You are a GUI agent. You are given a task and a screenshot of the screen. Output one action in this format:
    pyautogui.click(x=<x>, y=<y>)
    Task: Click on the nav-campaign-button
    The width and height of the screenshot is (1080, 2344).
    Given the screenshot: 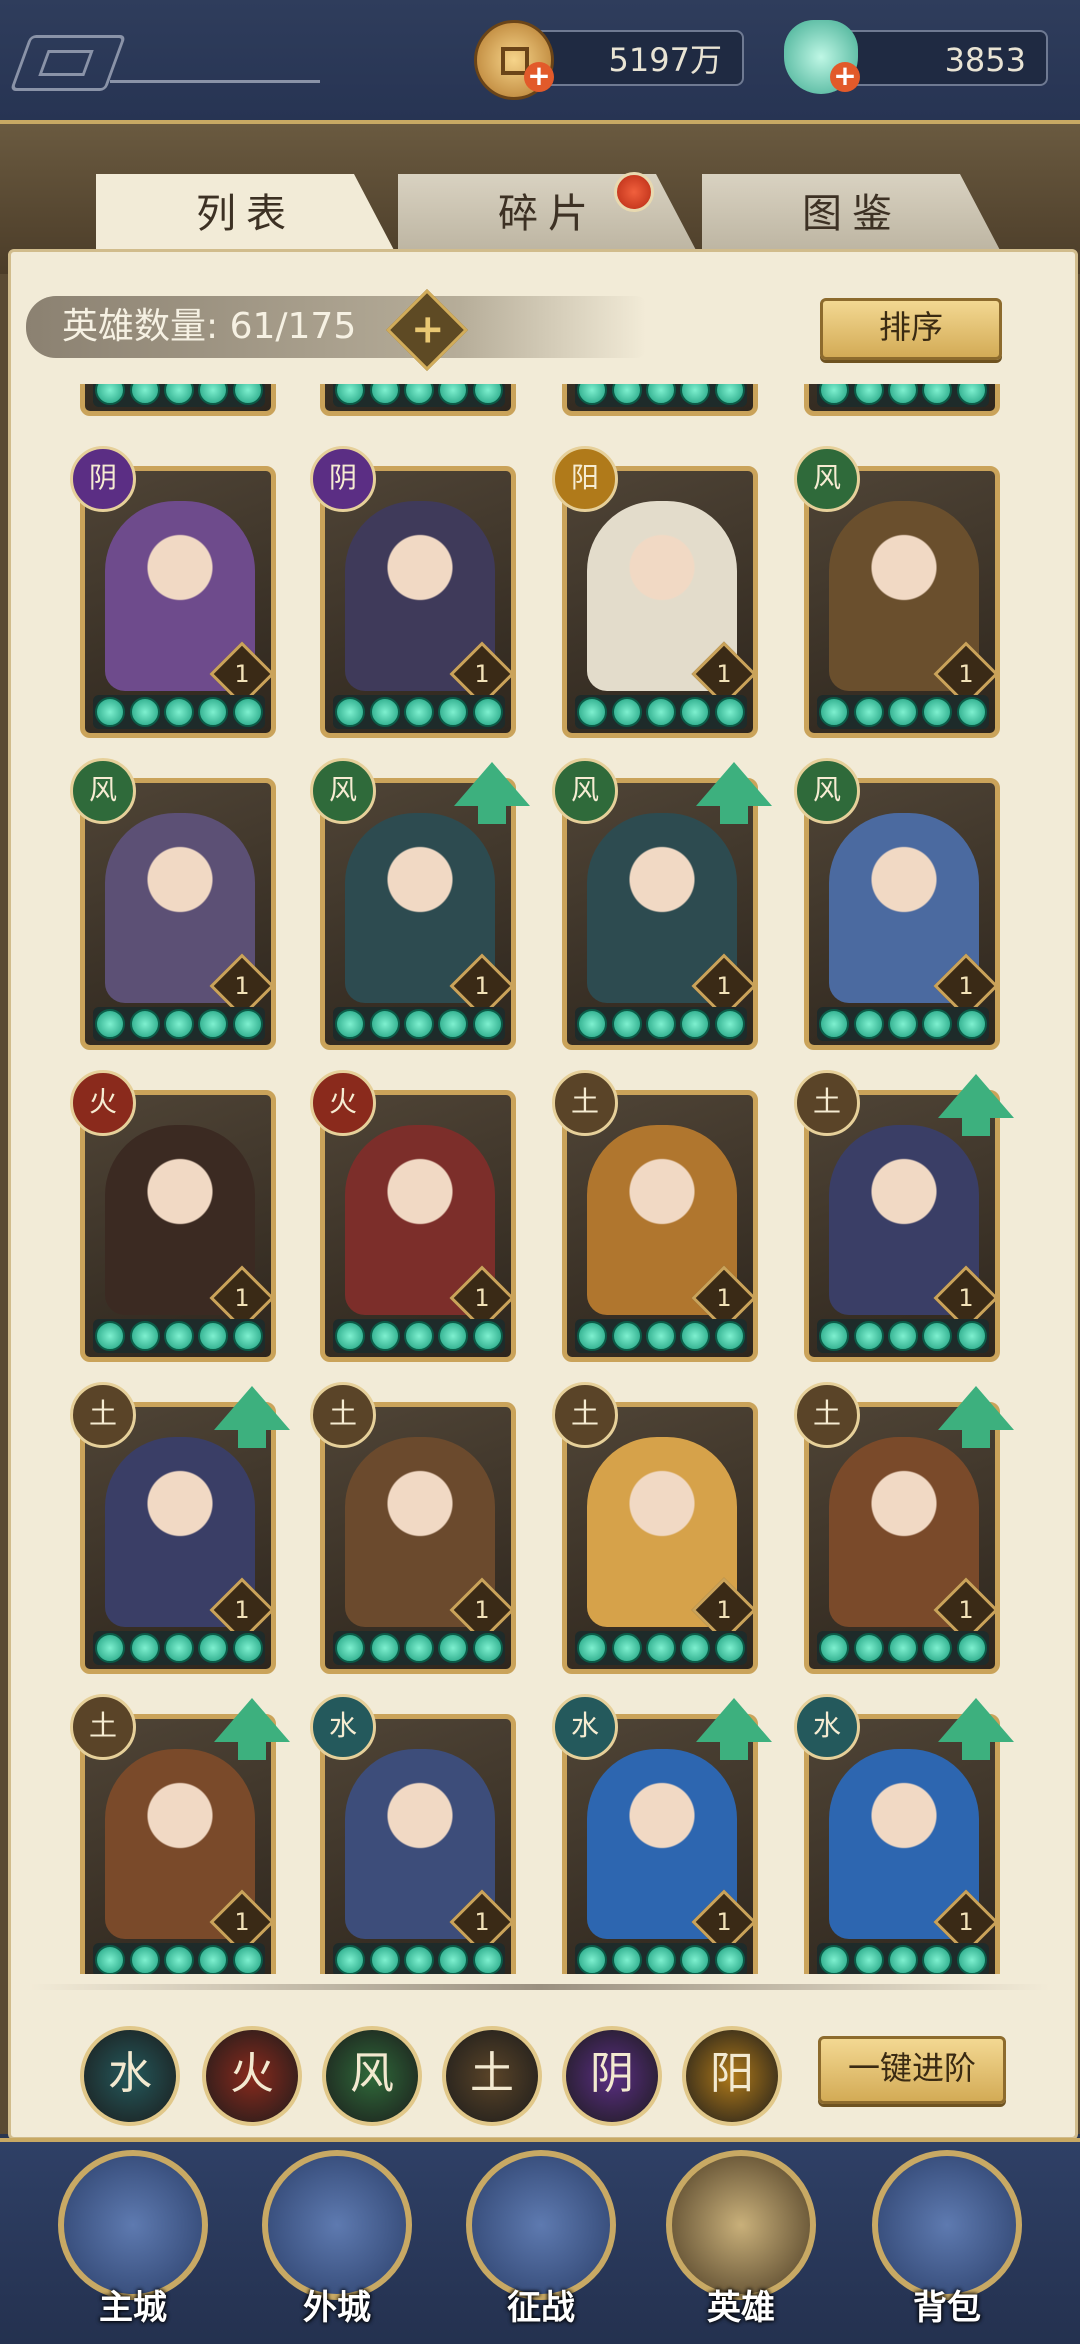 What is the action you would take?
    pyautogui.click(x=541, y=2225)
    